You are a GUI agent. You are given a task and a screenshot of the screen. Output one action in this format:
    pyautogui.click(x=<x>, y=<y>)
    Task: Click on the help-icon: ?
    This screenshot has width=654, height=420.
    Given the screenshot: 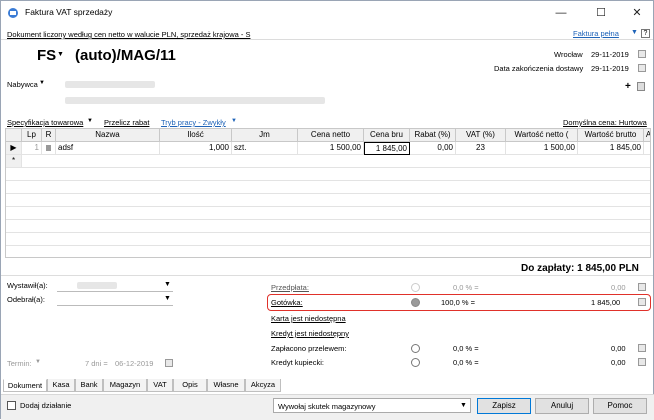 What is the action you would take?
    pyautogui.click(x=645, y=33)
    